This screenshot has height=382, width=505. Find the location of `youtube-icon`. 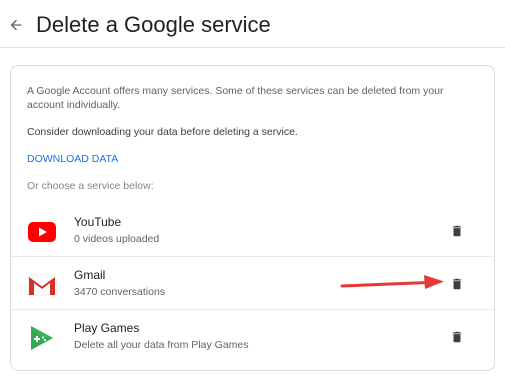

youtube-icon is located at coordinates (42, 232).